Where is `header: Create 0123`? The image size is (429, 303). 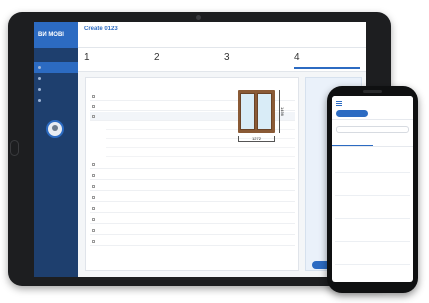 header: Create 0123 is located at coordinates (222, 35).